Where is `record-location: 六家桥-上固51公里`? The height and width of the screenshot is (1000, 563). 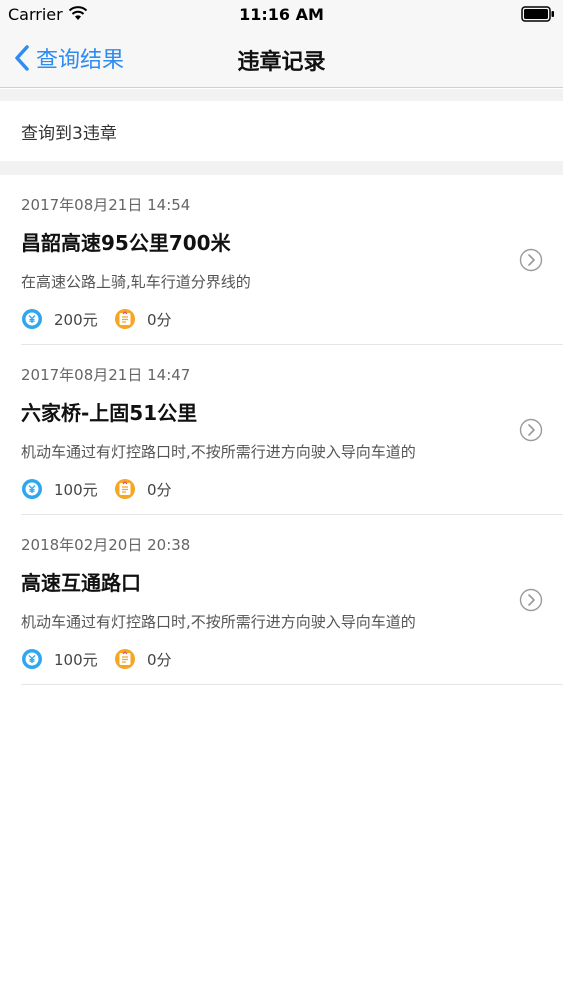
record-location: 六家桥-上固51公里 is located at coordinates (109, 413).